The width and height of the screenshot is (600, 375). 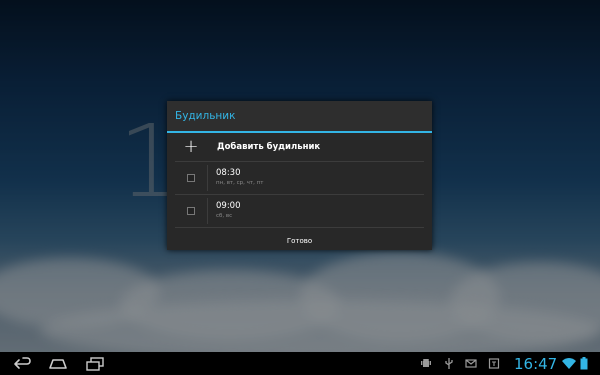 I want to click on alarm-info: 08:30 пн, вт, ср, чт, пт, so click(x=239, y=178).